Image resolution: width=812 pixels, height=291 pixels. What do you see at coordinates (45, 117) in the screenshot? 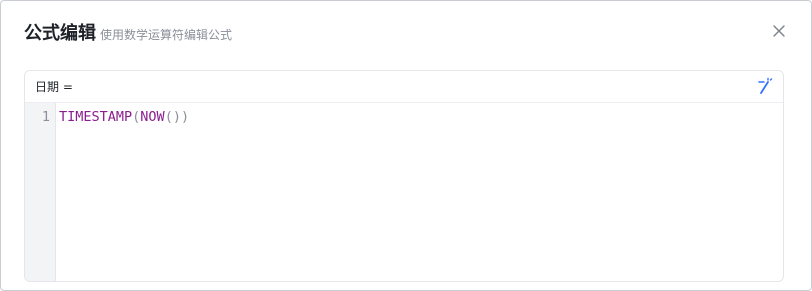
I see `line-number: 1` at bounding box center [45, 117].